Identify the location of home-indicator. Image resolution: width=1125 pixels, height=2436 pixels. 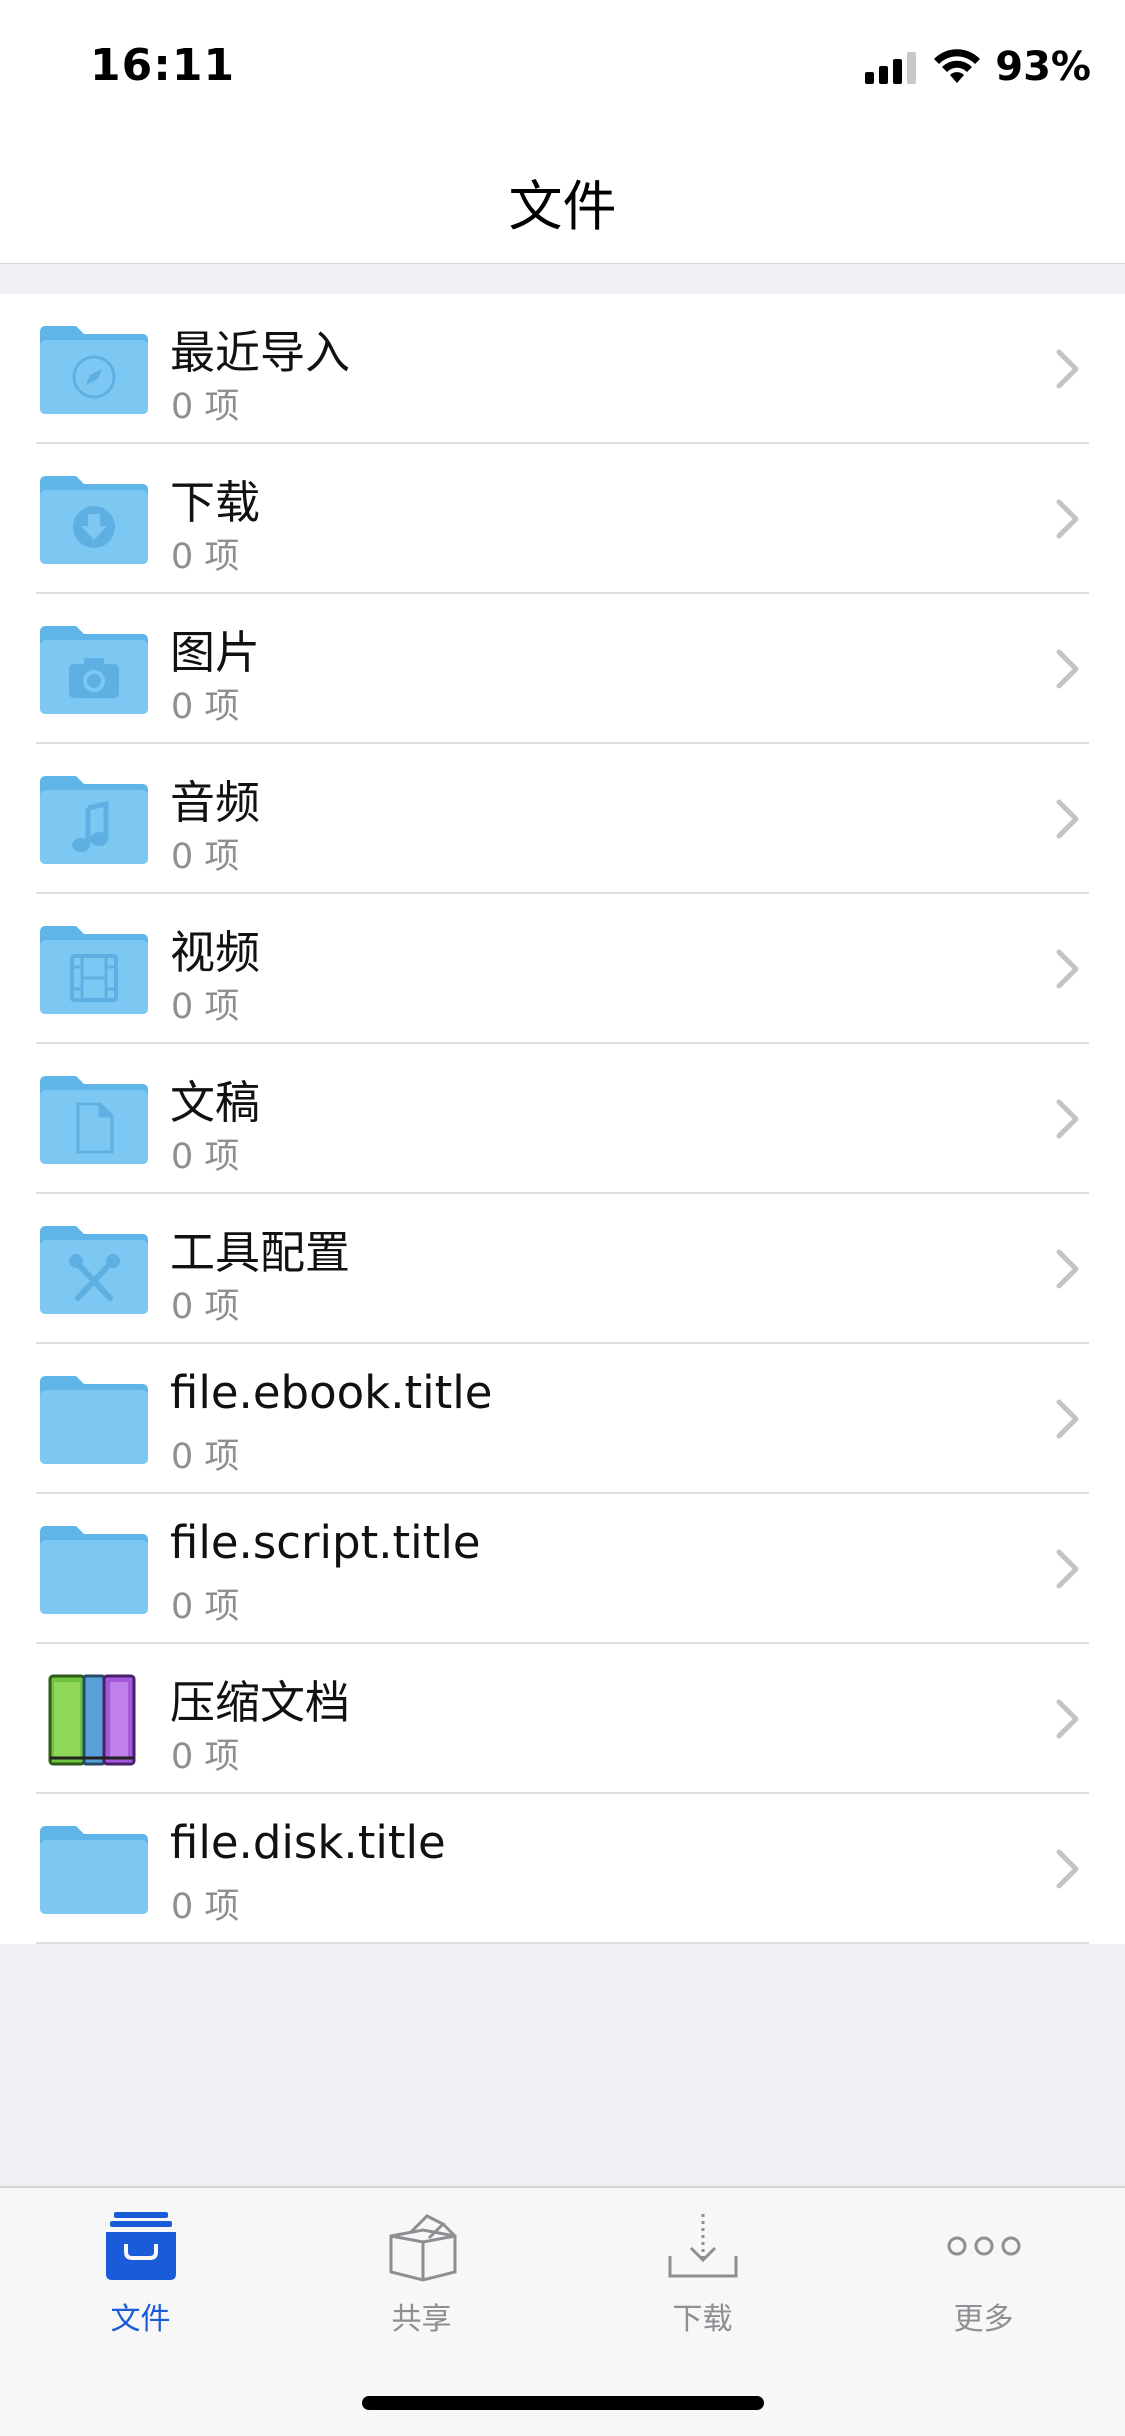
(563, 2403).